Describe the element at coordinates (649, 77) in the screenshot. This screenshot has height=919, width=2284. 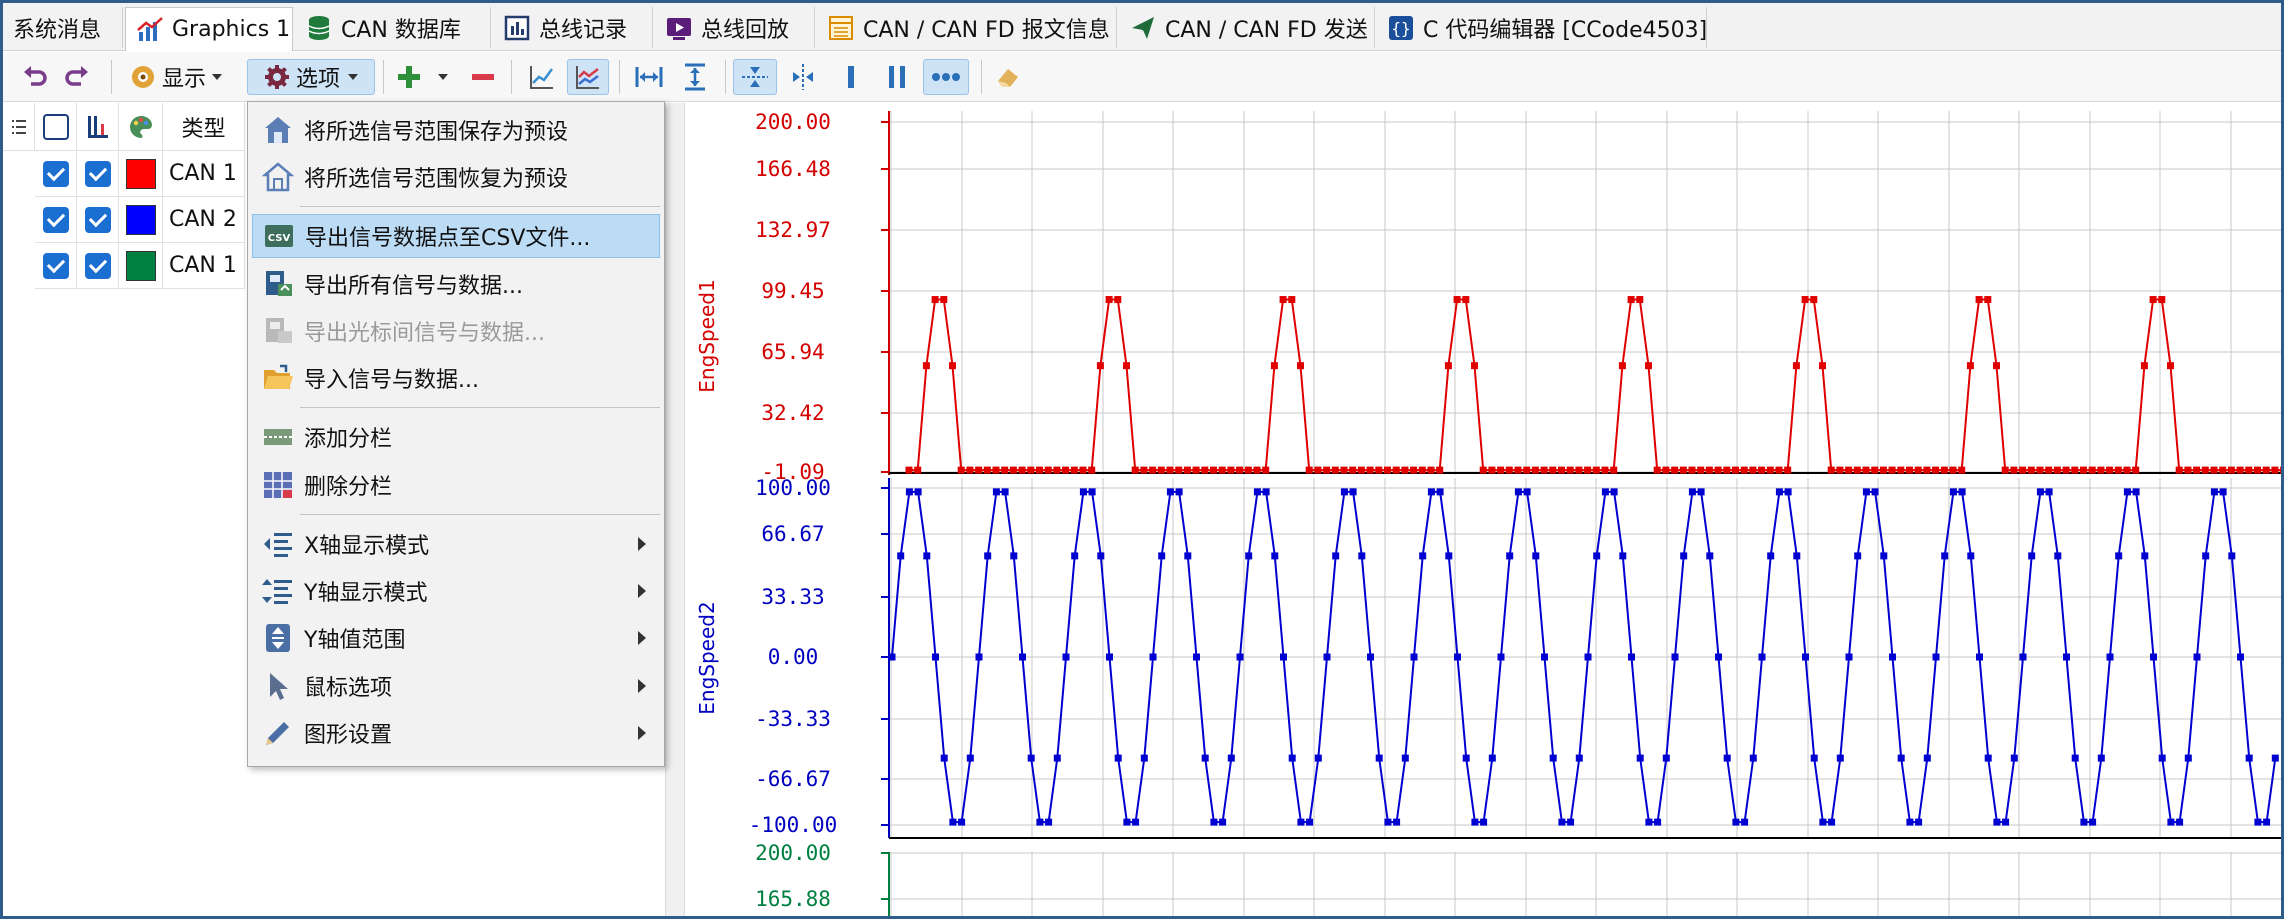
I see `fit-x-button` at that location.